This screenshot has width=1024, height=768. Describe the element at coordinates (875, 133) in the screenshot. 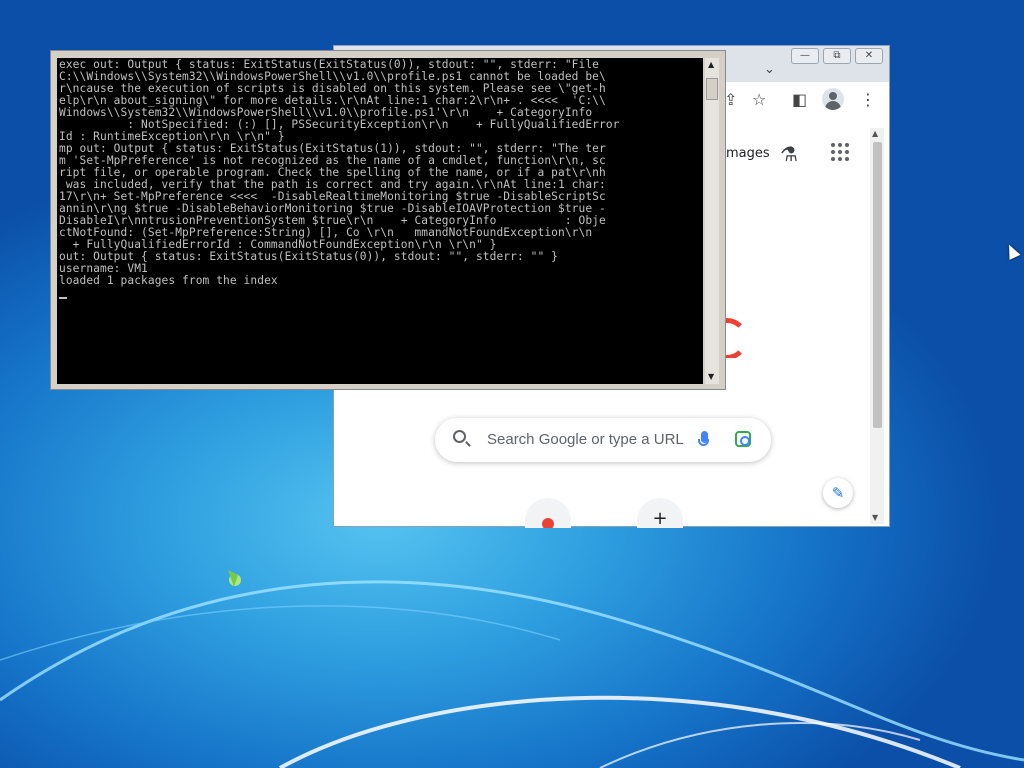

I see `scroll-up-arrow-icon: ▲` at that location.